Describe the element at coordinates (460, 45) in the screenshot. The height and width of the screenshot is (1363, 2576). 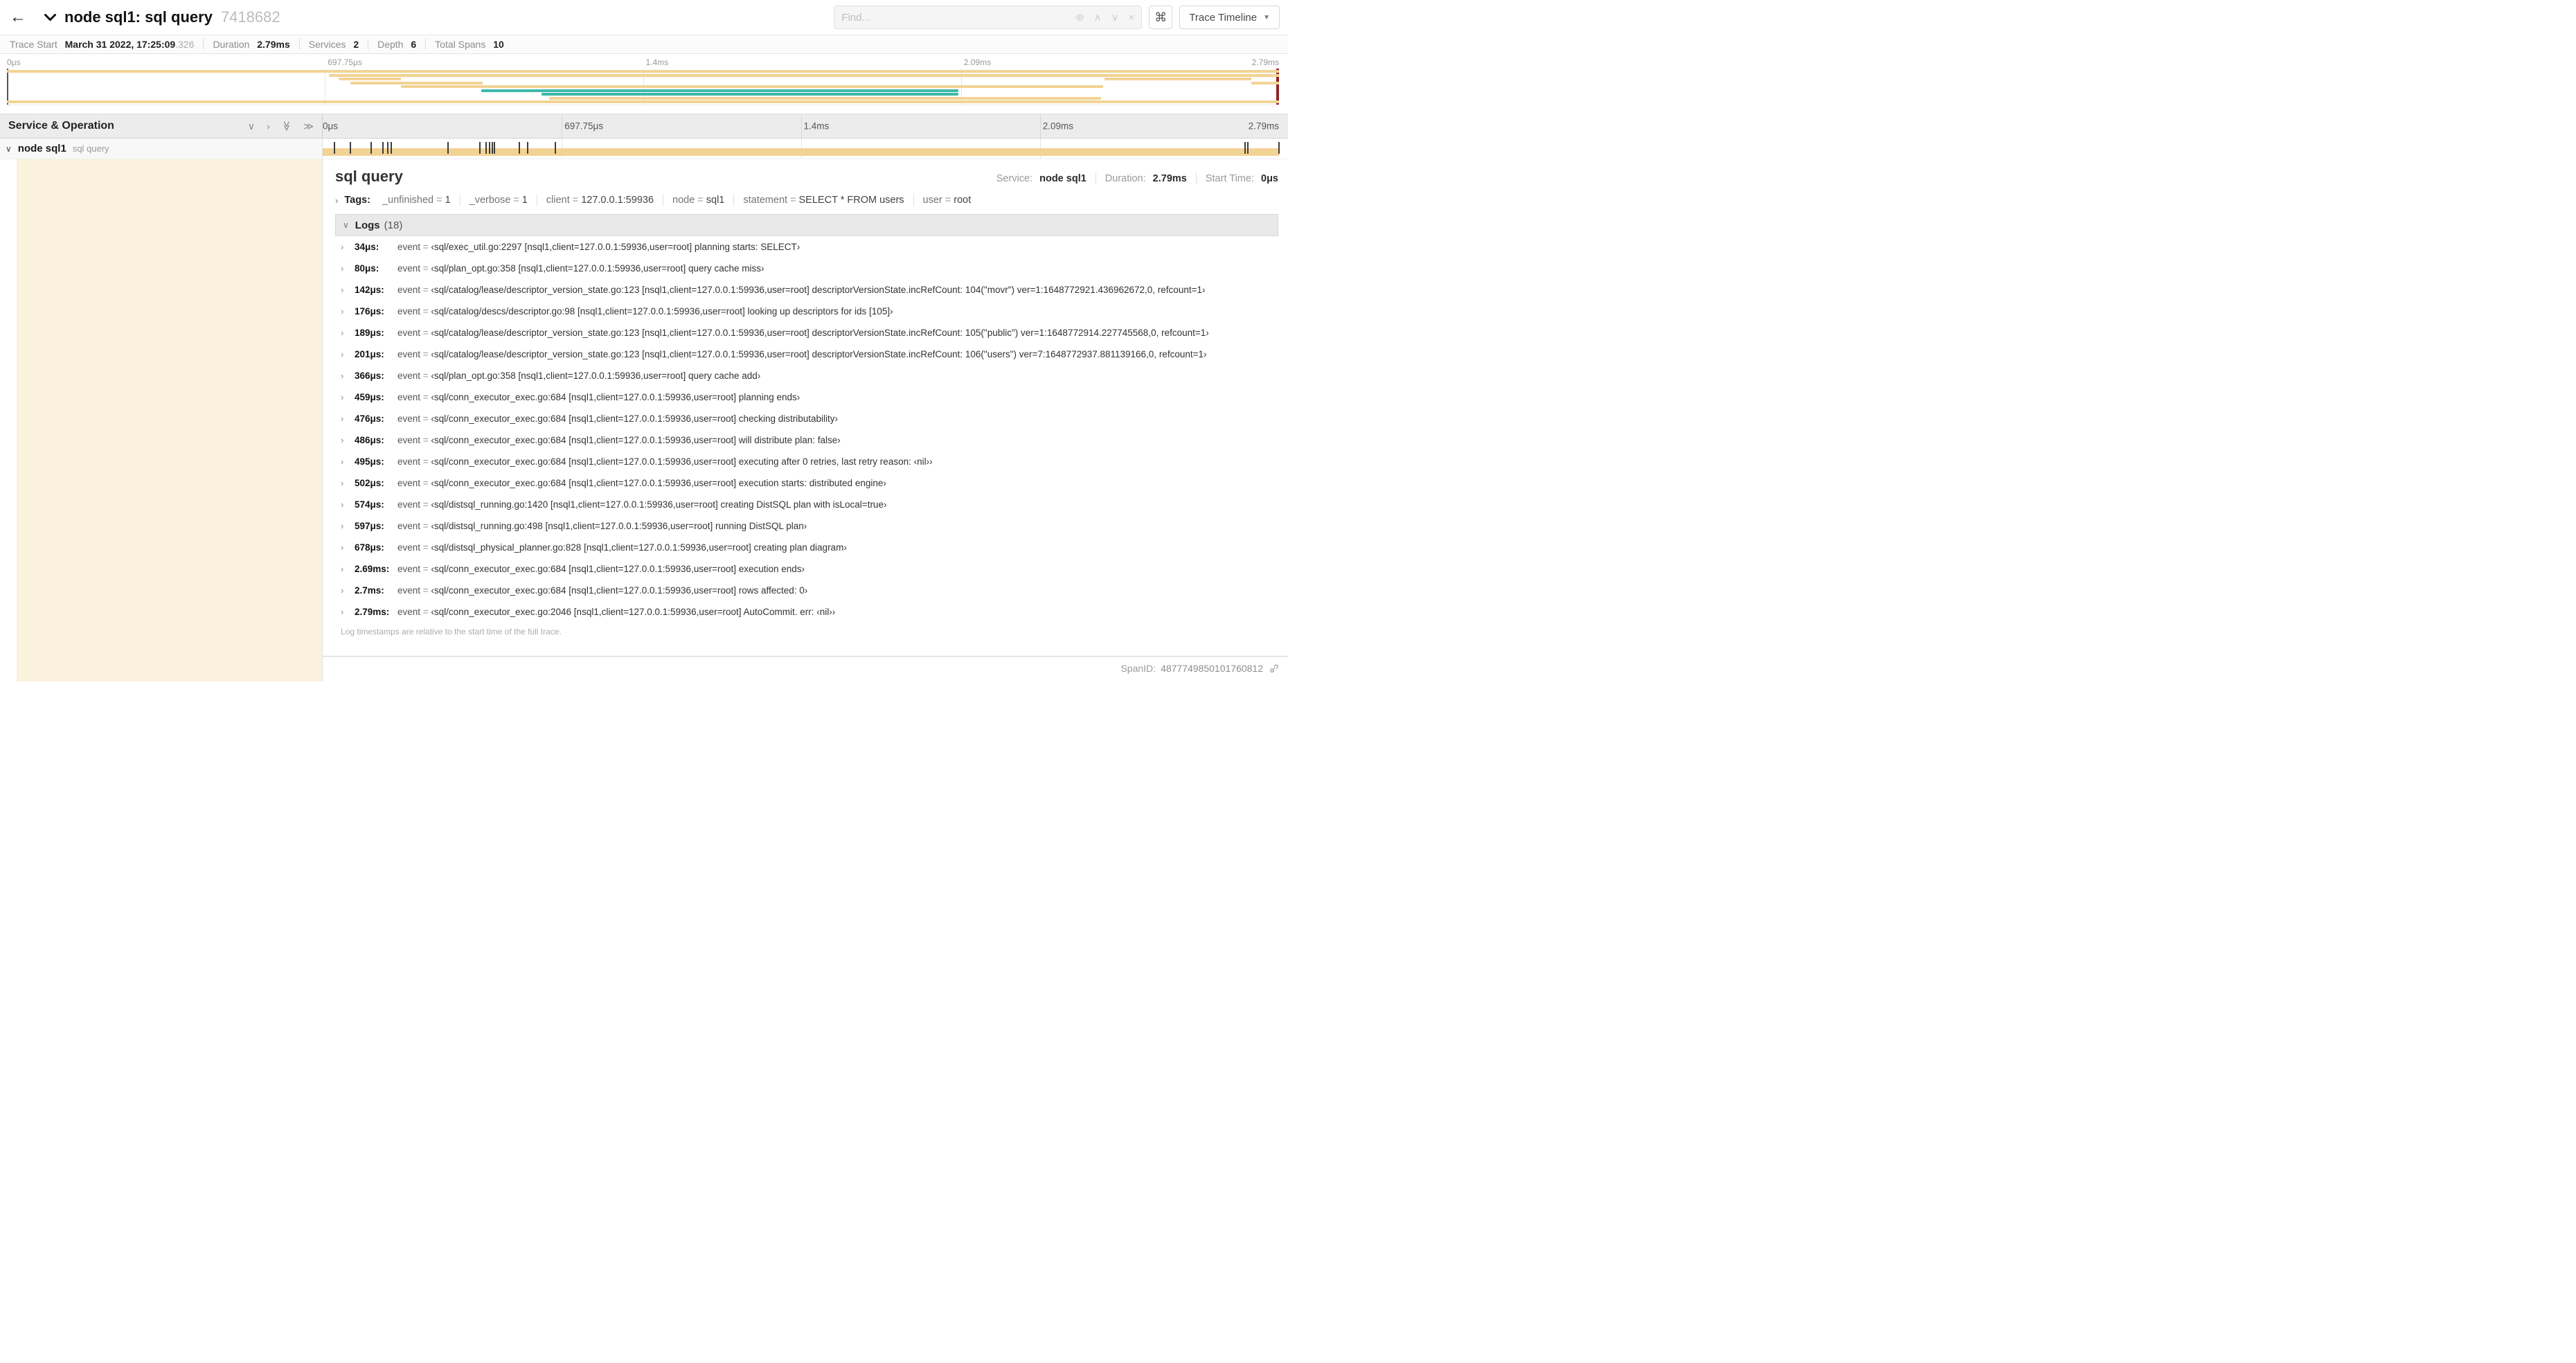
I see `summary-label: Total Spans` at that location.